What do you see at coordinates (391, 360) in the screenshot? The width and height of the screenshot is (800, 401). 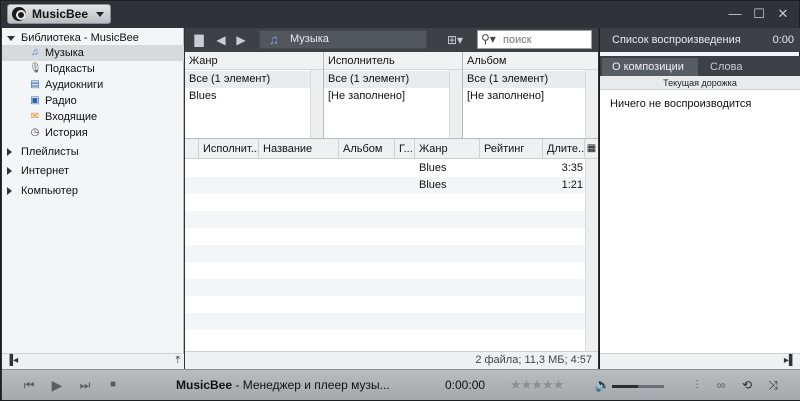 I see `status-bar: 2 файла; 11,3 МБ; 4:57` at bounding box center [391, 360].